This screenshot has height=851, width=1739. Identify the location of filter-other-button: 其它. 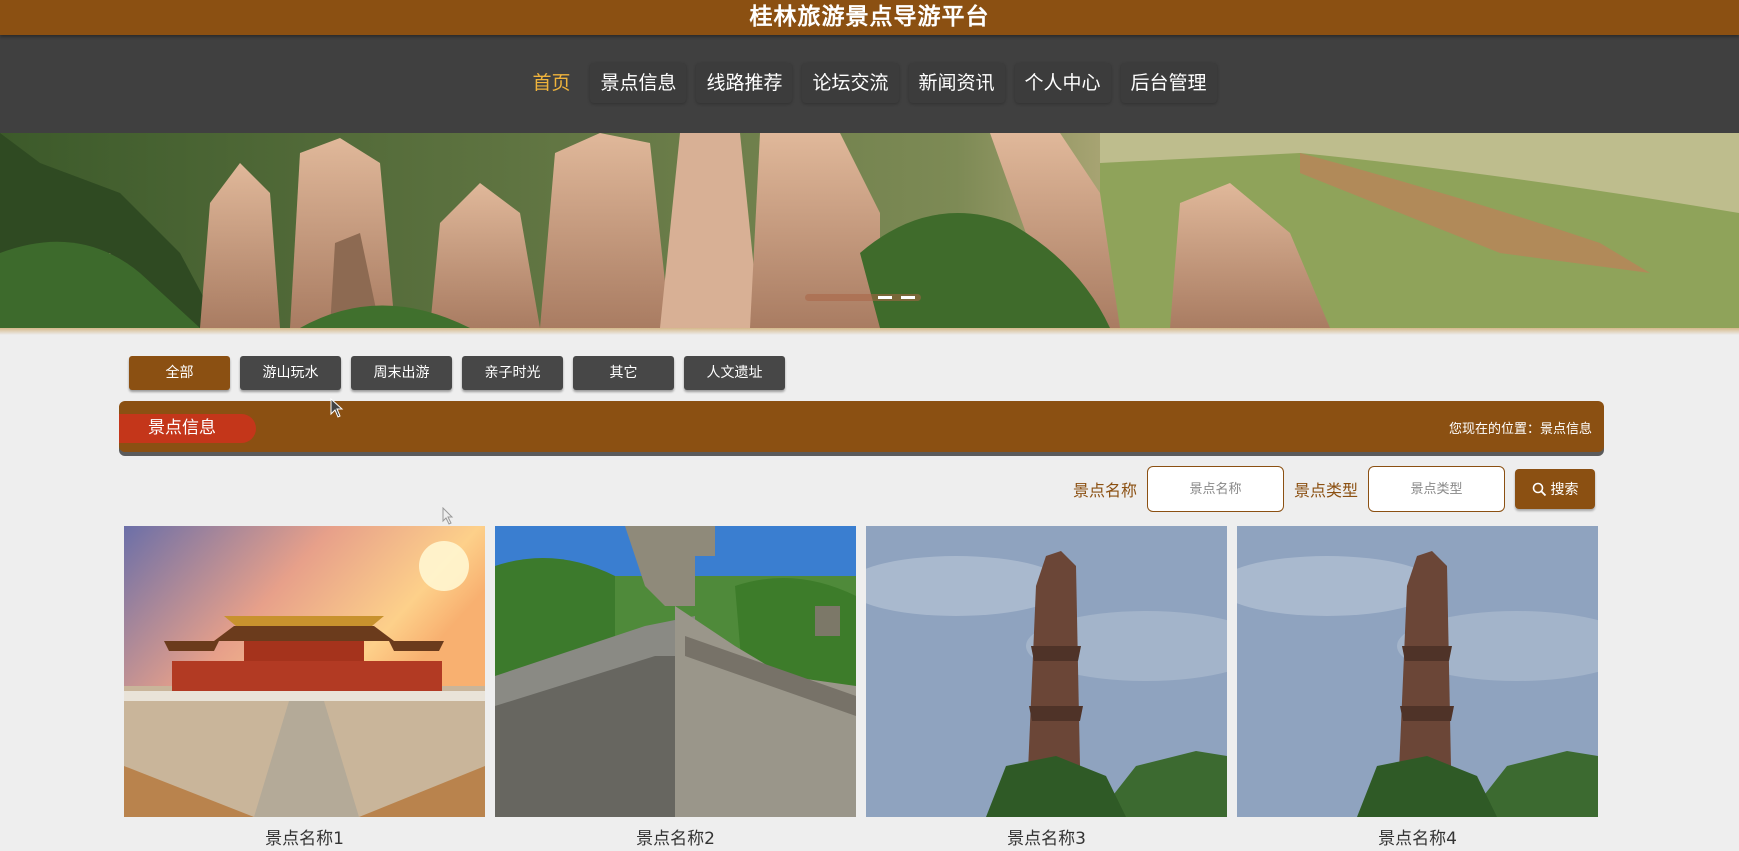
(623, 373).